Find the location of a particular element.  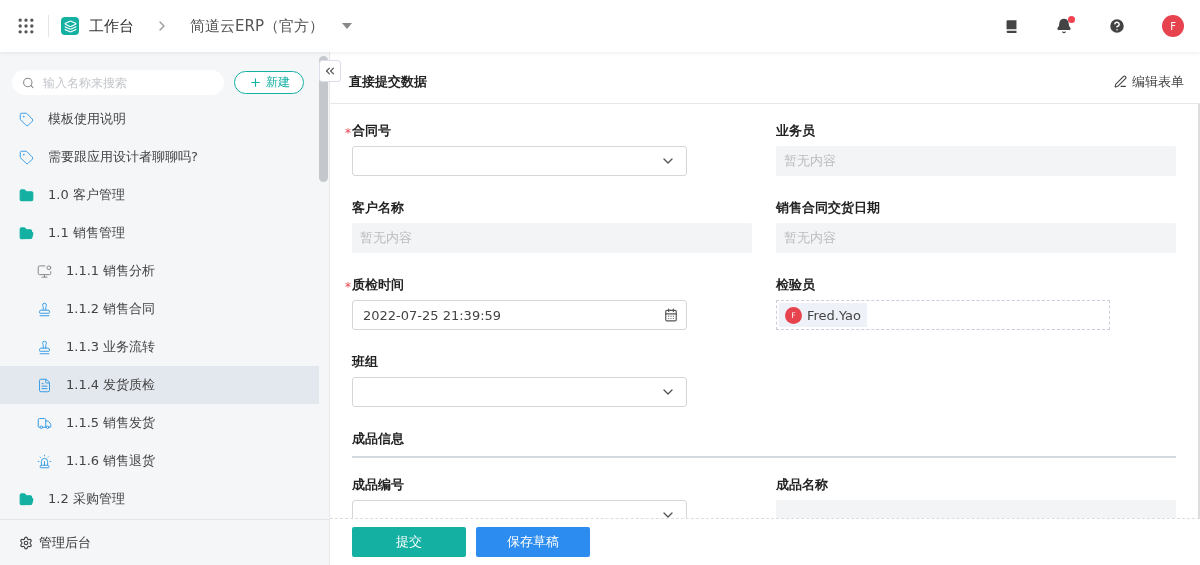

section-title: 成品信息 is located at coordinates (764, 444).